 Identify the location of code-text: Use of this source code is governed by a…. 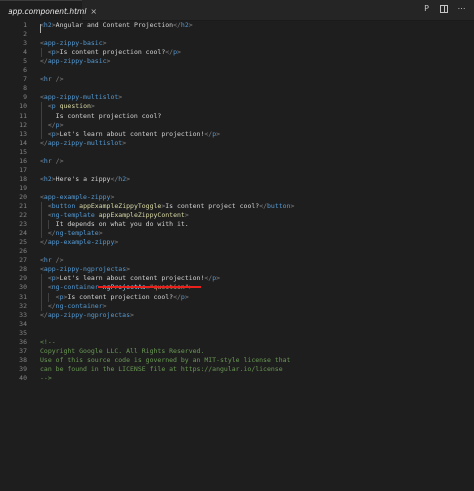
(165, 360).